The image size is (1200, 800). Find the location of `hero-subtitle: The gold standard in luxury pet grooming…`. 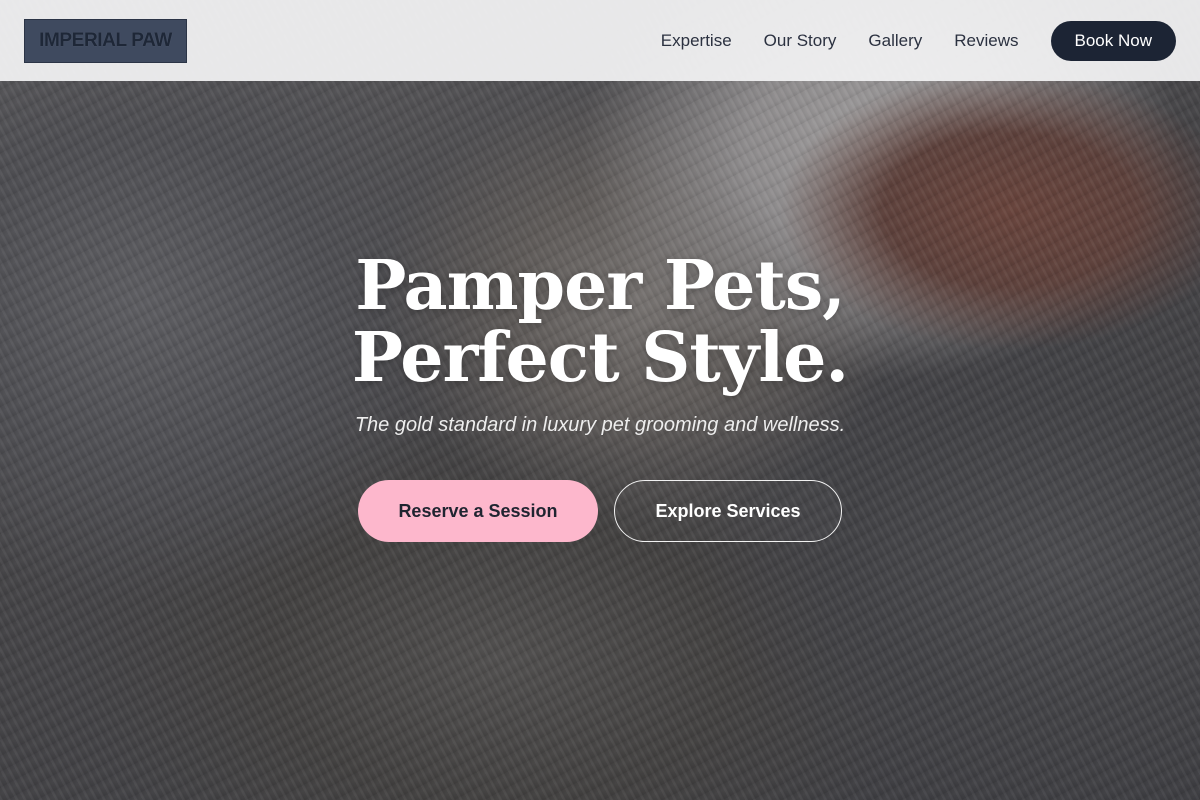

hero-subtitle: The gold standard in luxury pet grooming… is located at coordinates (600, 425).